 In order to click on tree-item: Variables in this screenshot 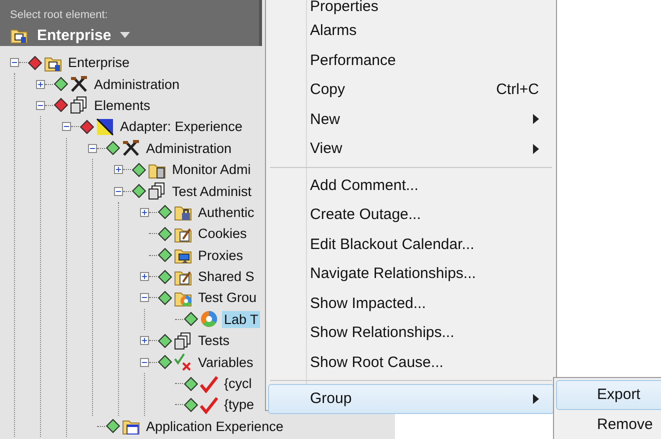, I will do `click(226, 362)`.